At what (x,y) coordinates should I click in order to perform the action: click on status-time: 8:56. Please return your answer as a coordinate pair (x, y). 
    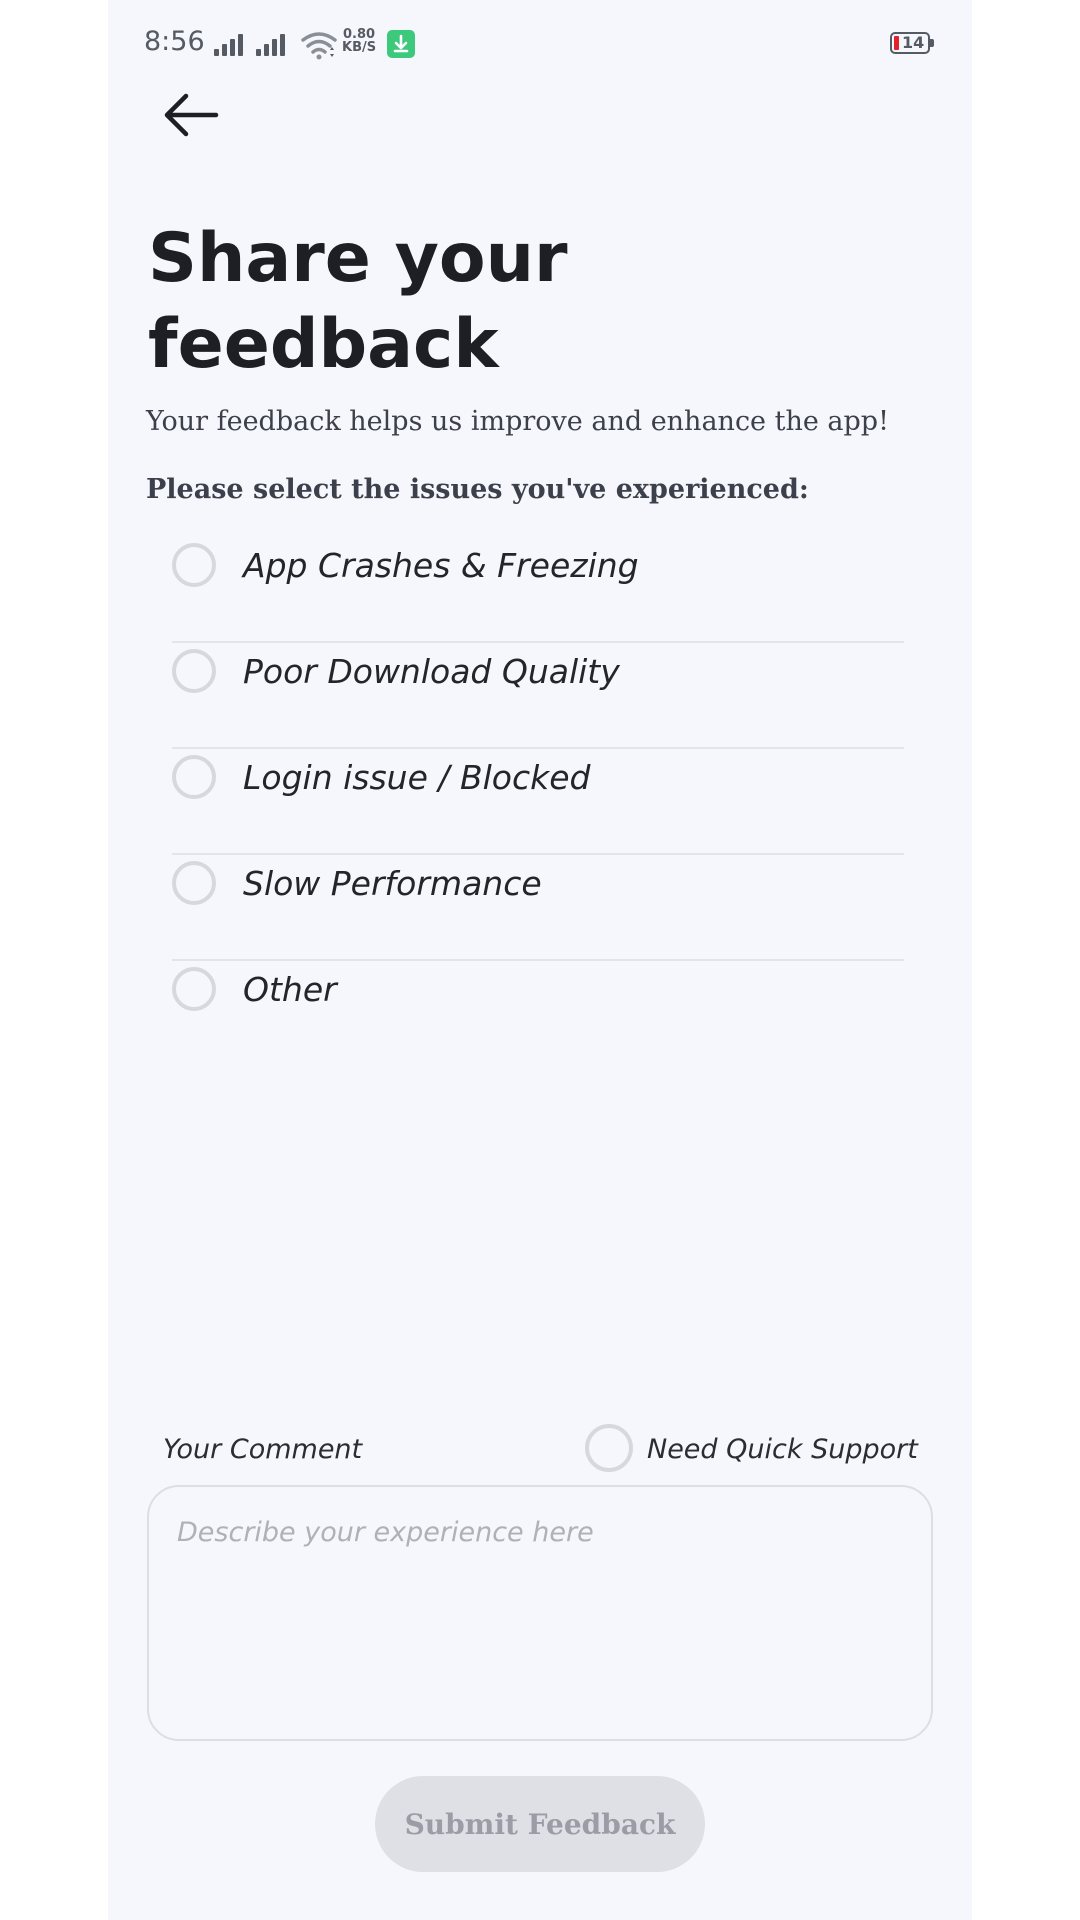
    Looking at the image, I should click on (174, 41).